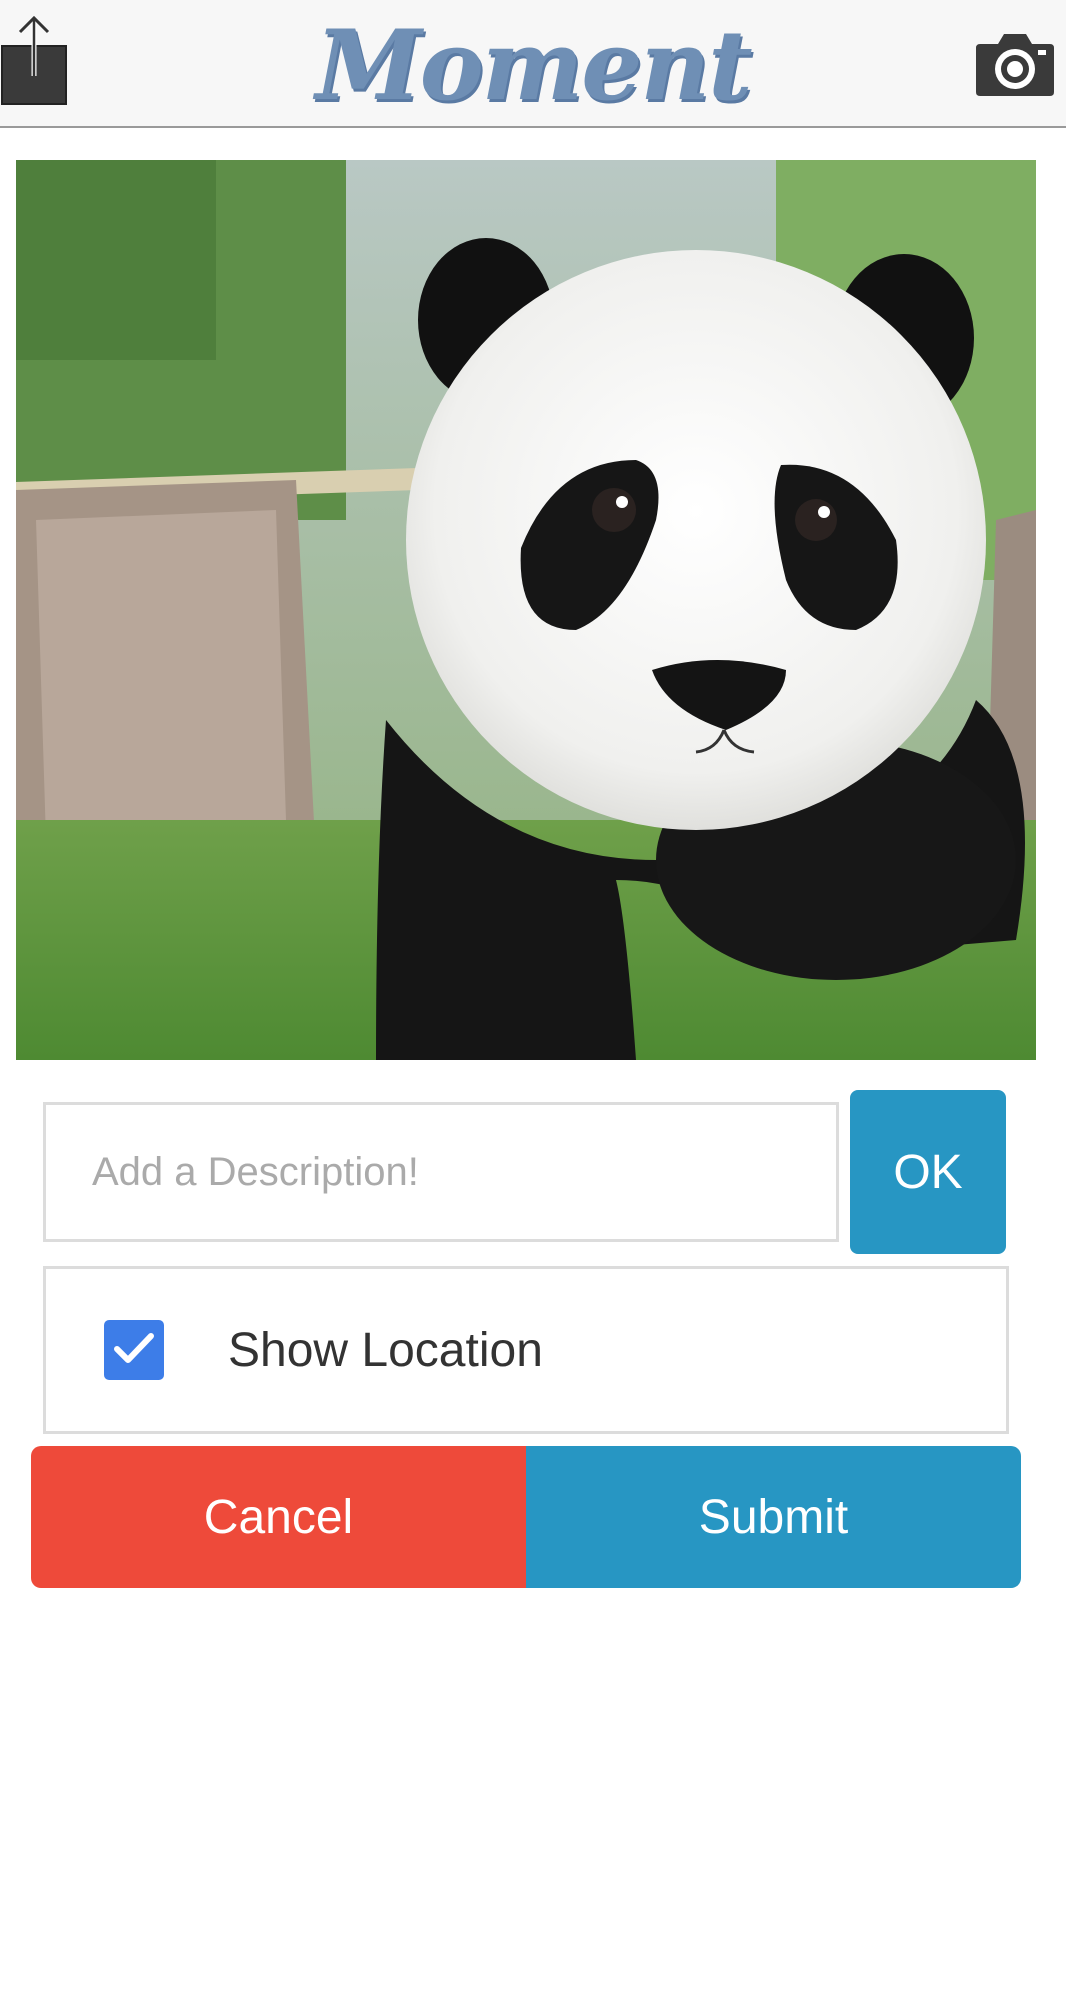 The image size is (1066, 1992). What do you see at coordinates (773, 1517) in the screenshot?
I see `submit-button: Submit` at bounding box center [773, 1517].